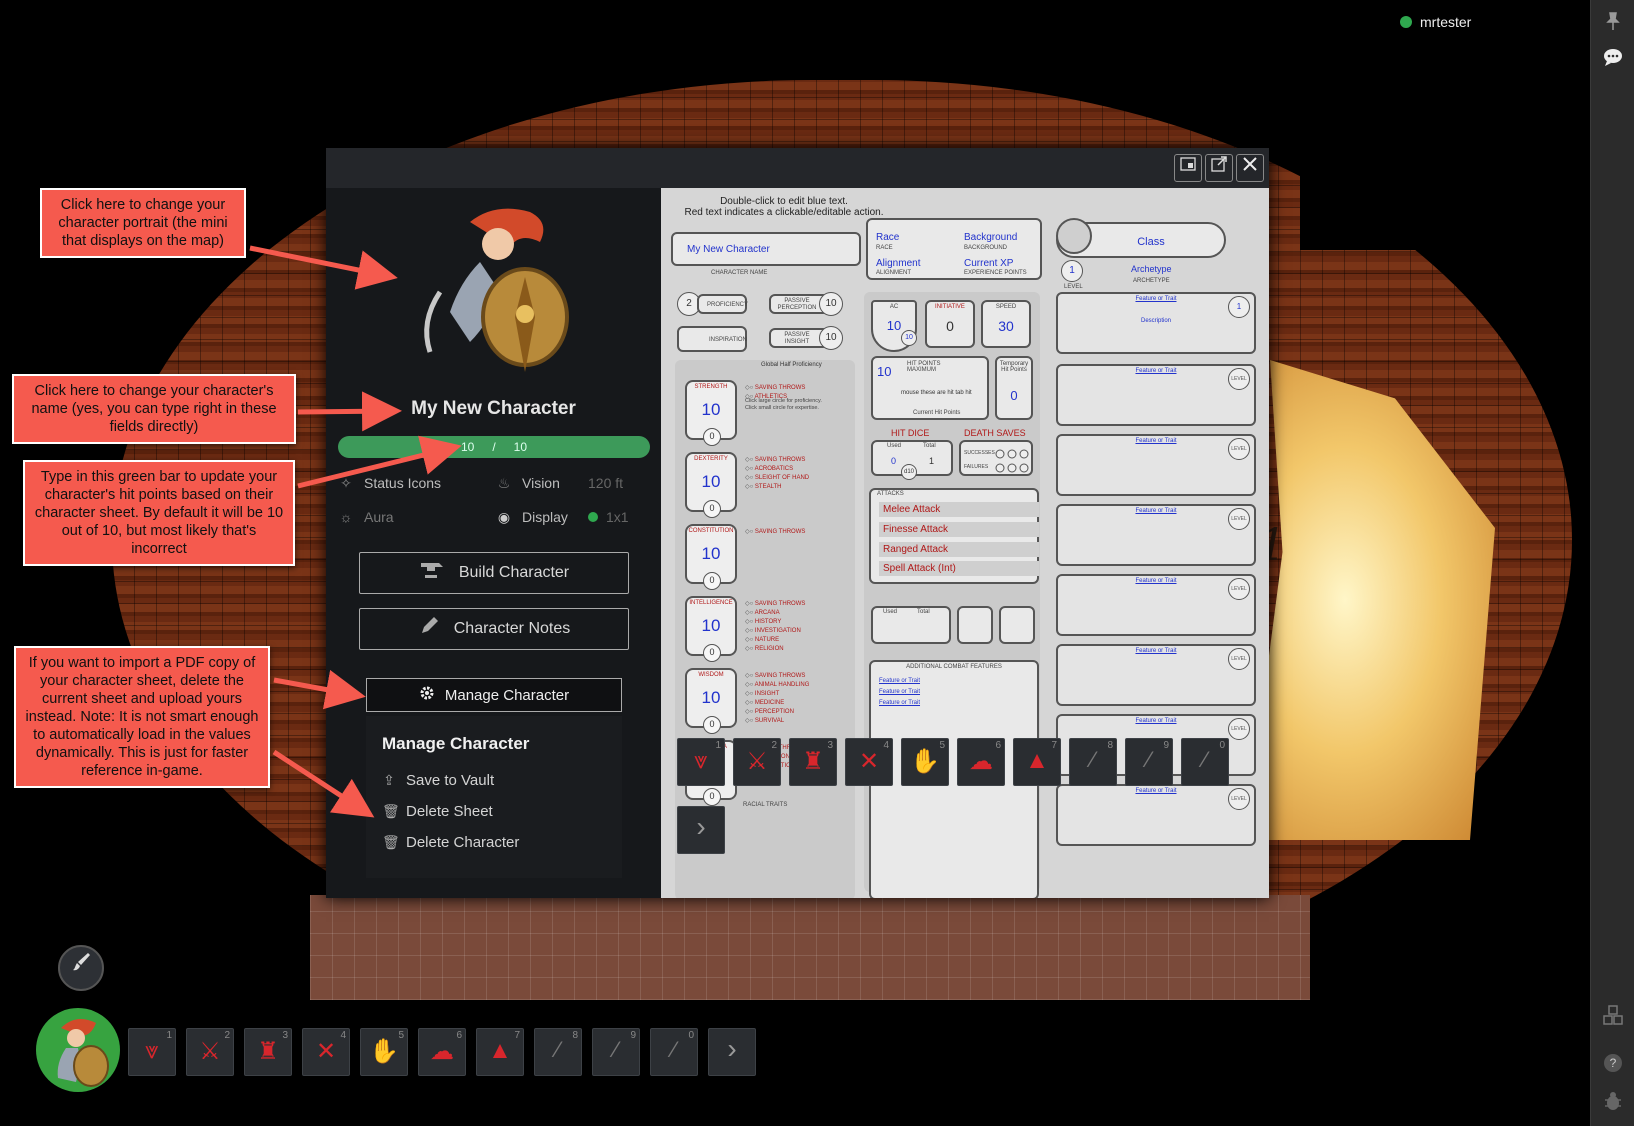 The image size is (1634, 1126). Describe the element at coordinates (777, 712) in the screenshot. I see `skill-row: ◇○ PERCEPTION` at that location.